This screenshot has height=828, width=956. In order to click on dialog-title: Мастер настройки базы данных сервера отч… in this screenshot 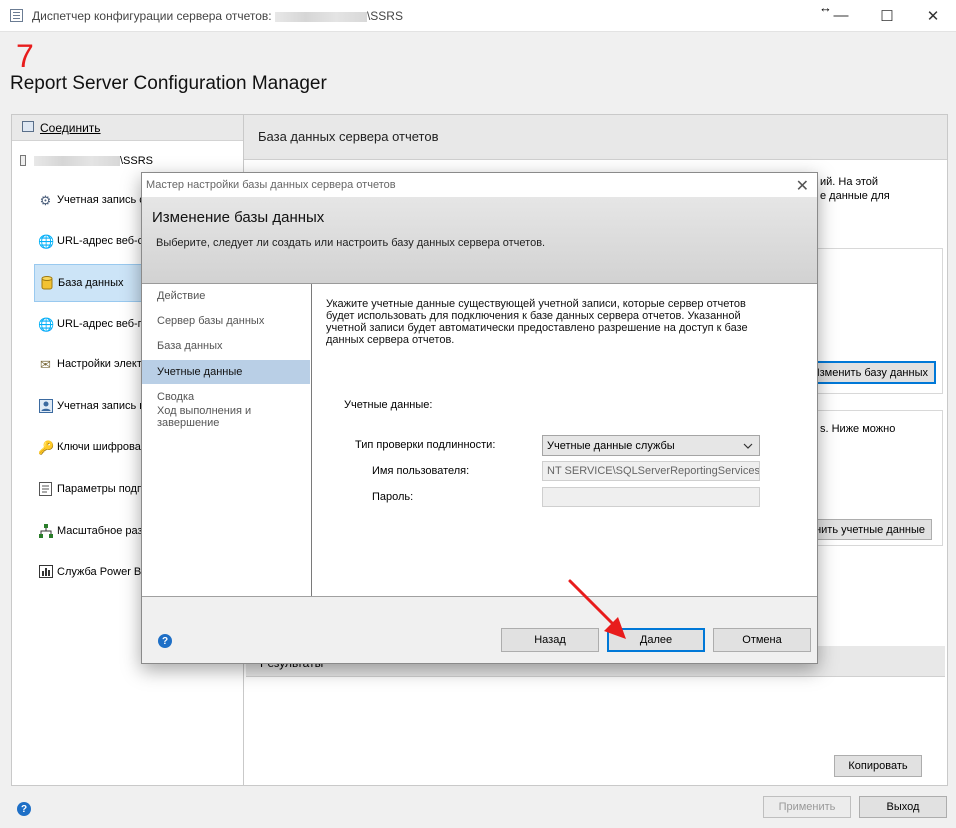, I will do `click(271, 185)`.